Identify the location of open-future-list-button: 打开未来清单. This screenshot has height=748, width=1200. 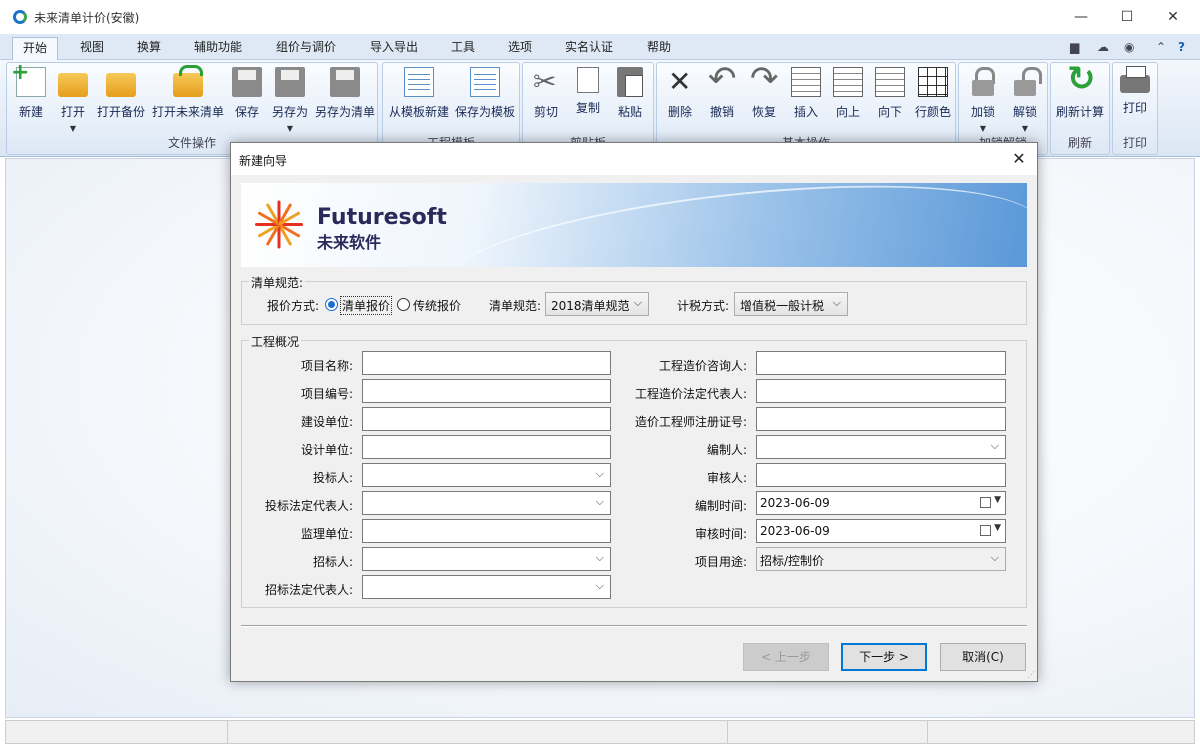
(188, 92).